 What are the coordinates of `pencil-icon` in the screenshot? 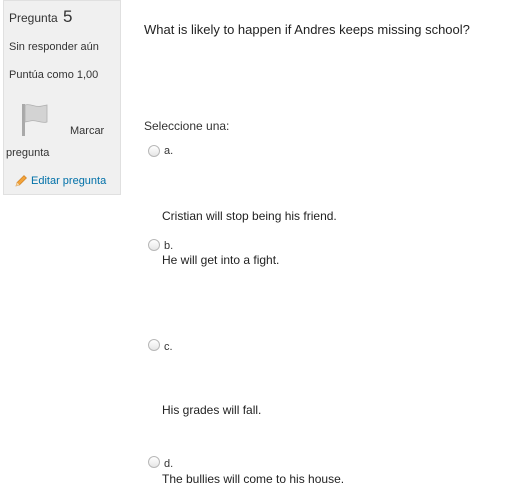 It's located at (21, 181).